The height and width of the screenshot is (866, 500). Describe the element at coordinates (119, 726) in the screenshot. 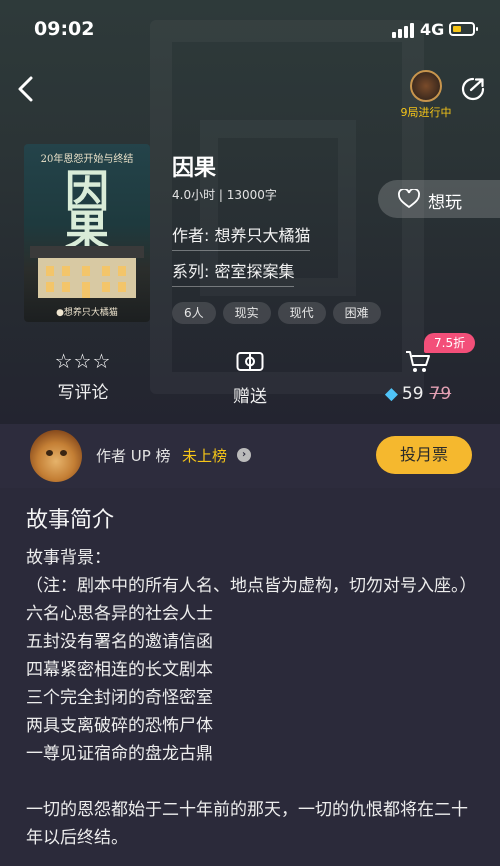

I see `story-line: 两具支离破碎的恐怖尸体` at that location.